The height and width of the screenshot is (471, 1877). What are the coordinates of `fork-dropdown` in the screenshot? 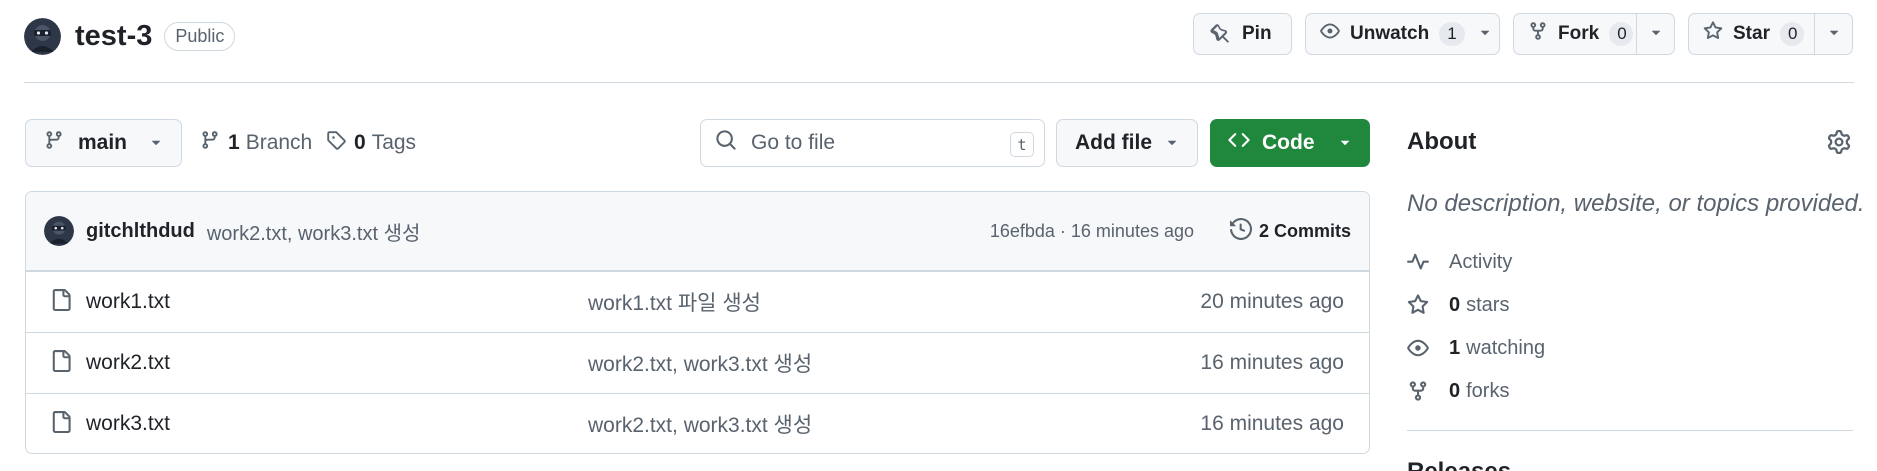 It's located at (1655, 34).